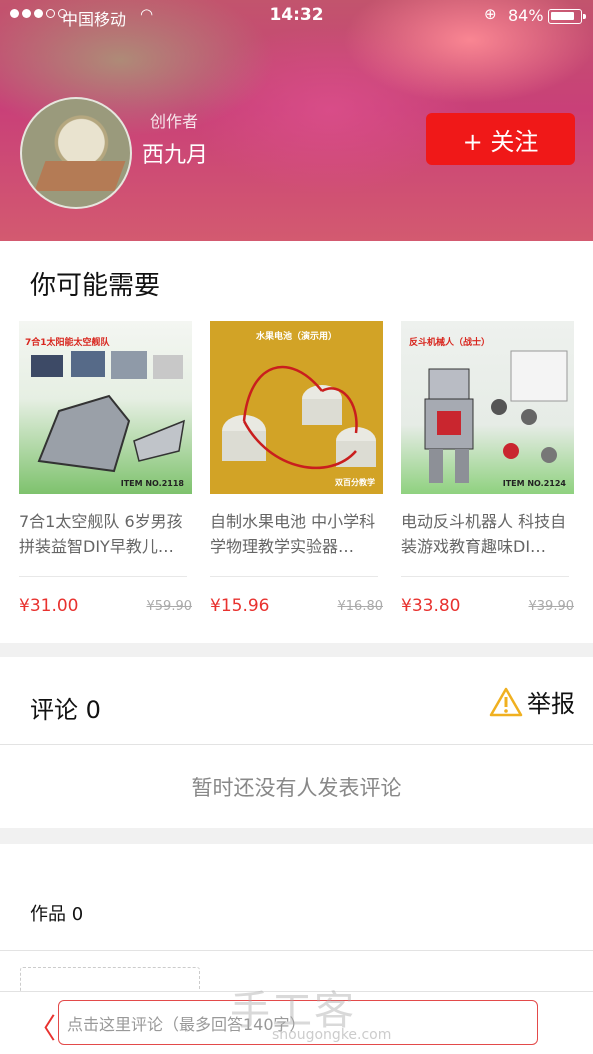  Describe the element at coordinates (76, 153) in the screenshot. I see `avatar` at that location.